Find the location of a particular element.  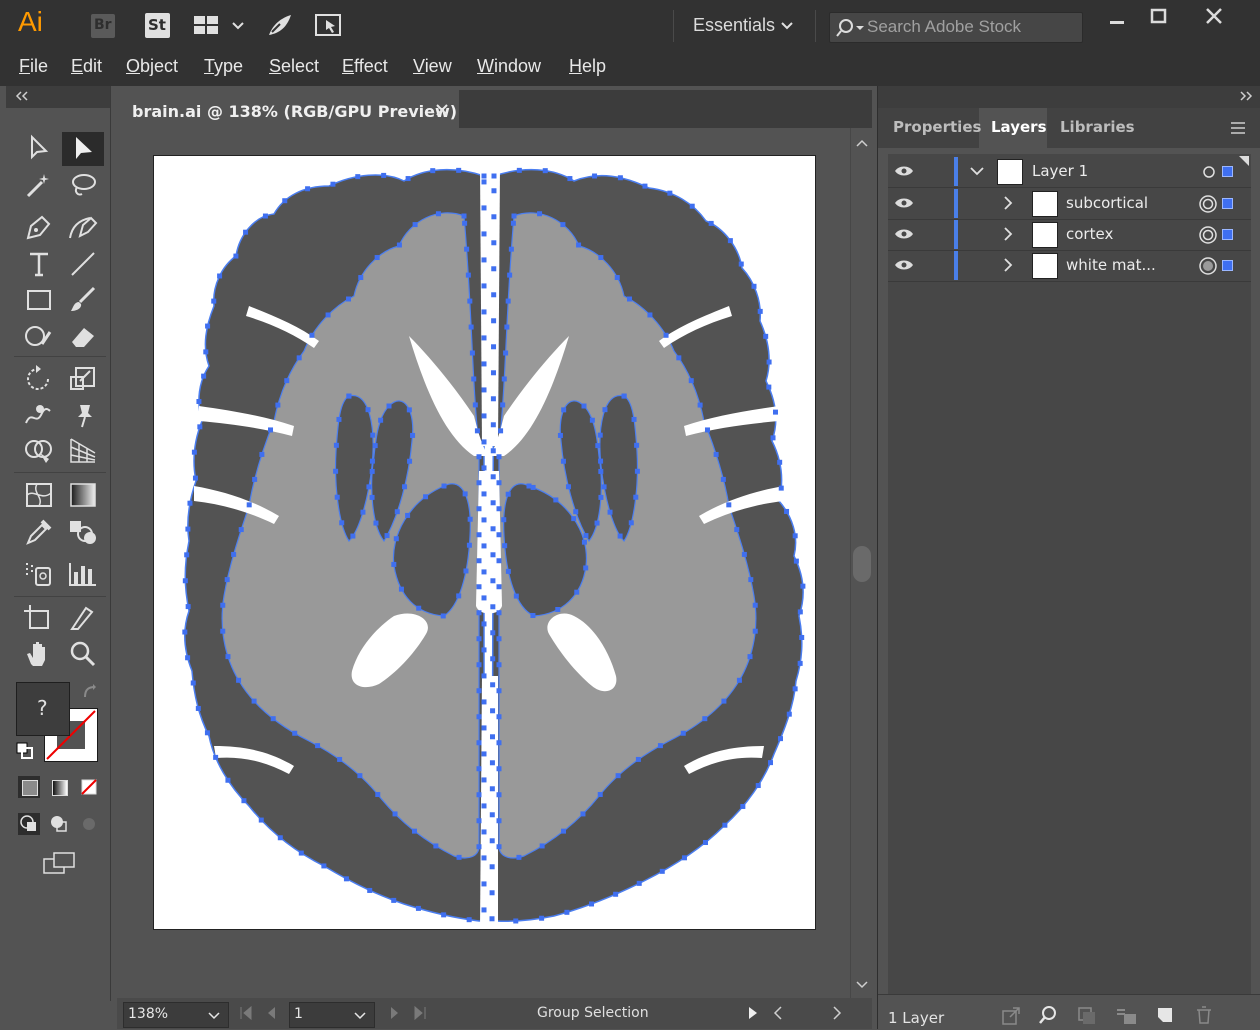

hand-tool is located at coordinates (39, 654).